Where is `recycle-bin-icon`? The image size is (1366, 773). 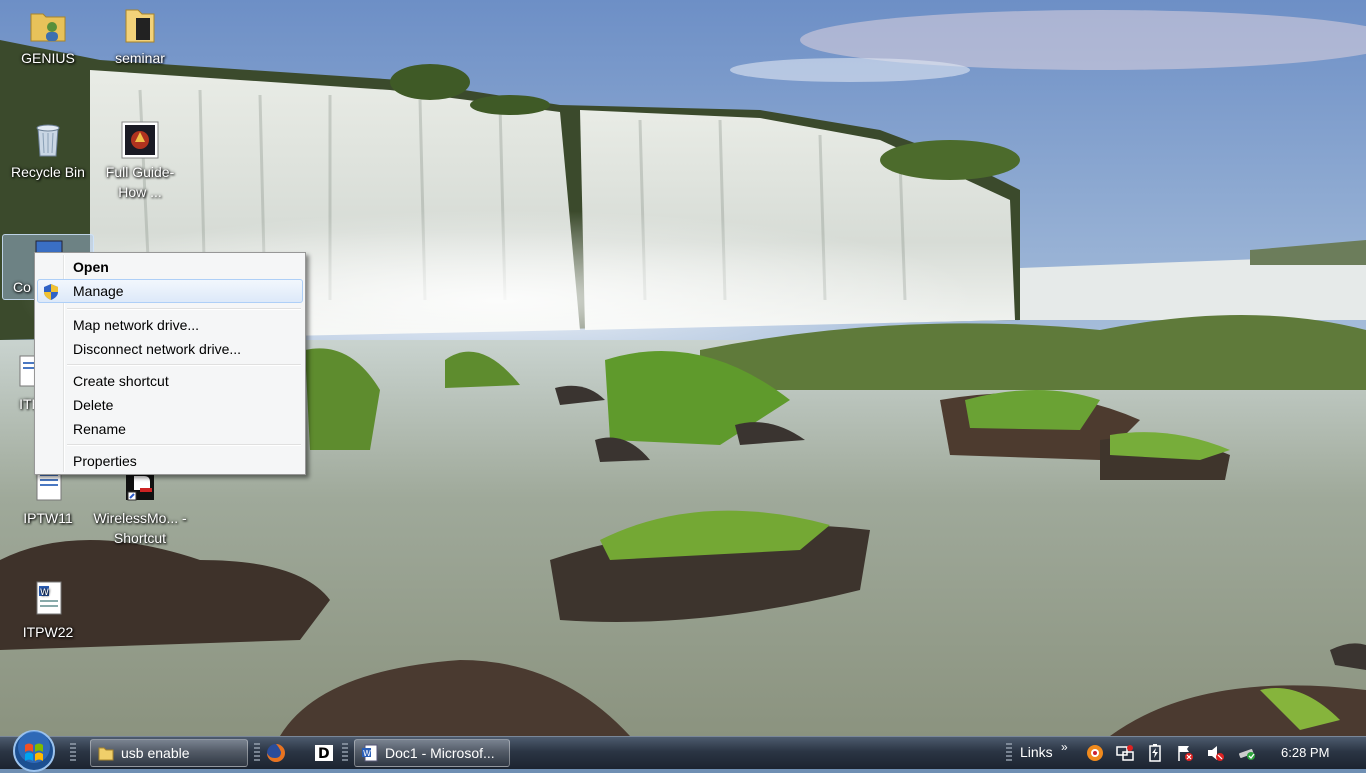
recycle-bin-icon is located at coordinates (48, 140).